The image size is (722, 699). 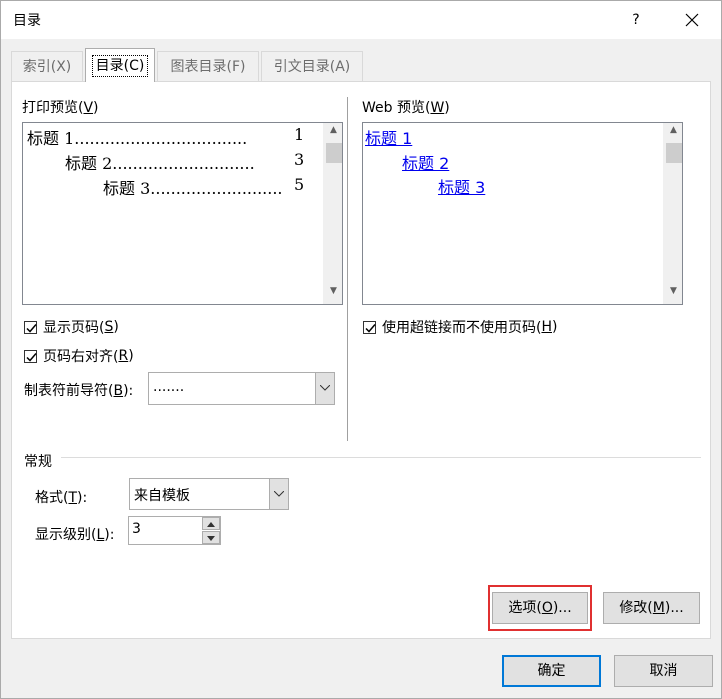 I want to click on tab-toc-label: 目录(C), so click(x=120, y=66).